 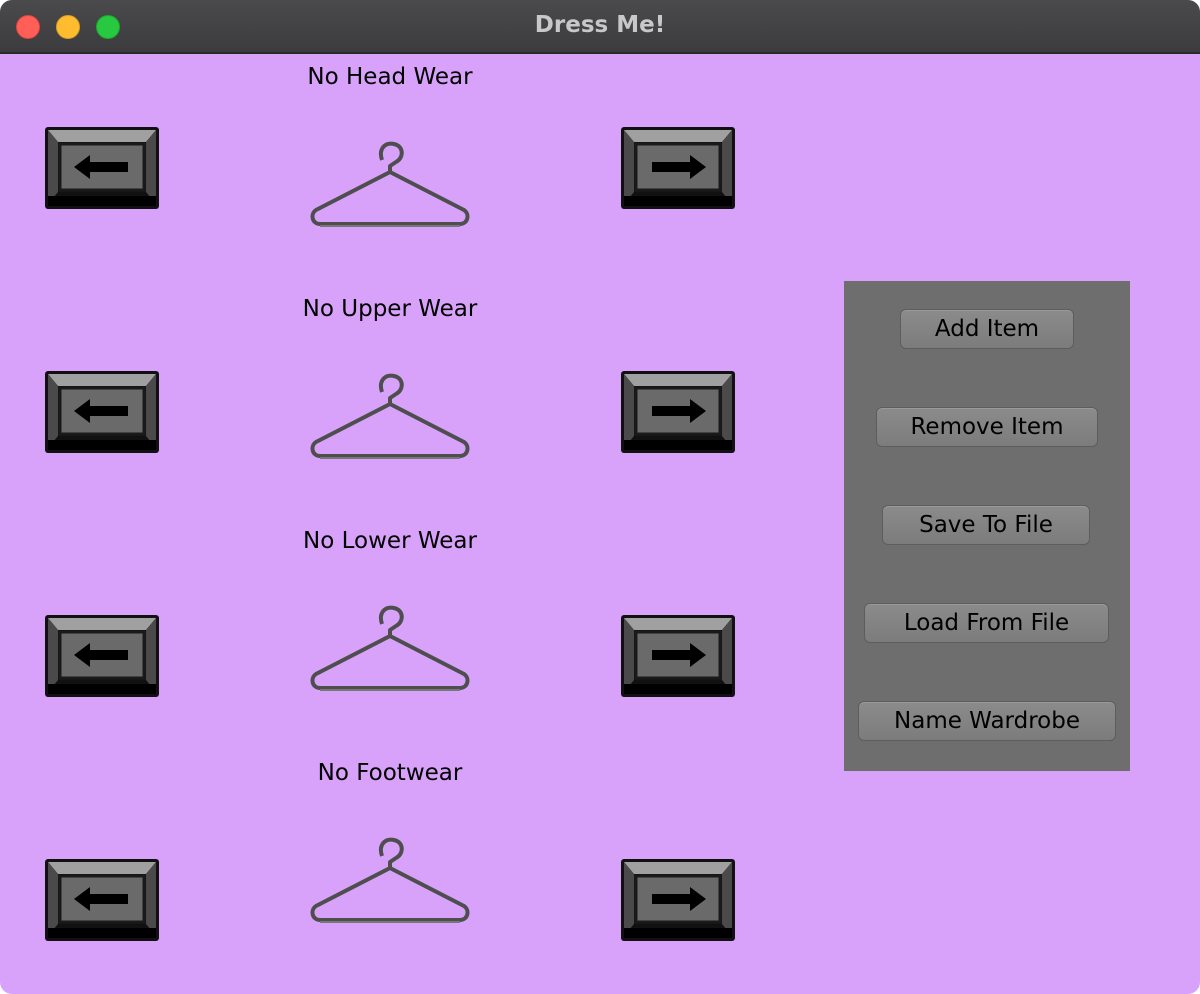 I want to click on window-title: Dress Me!, so click(x=600, y=25).